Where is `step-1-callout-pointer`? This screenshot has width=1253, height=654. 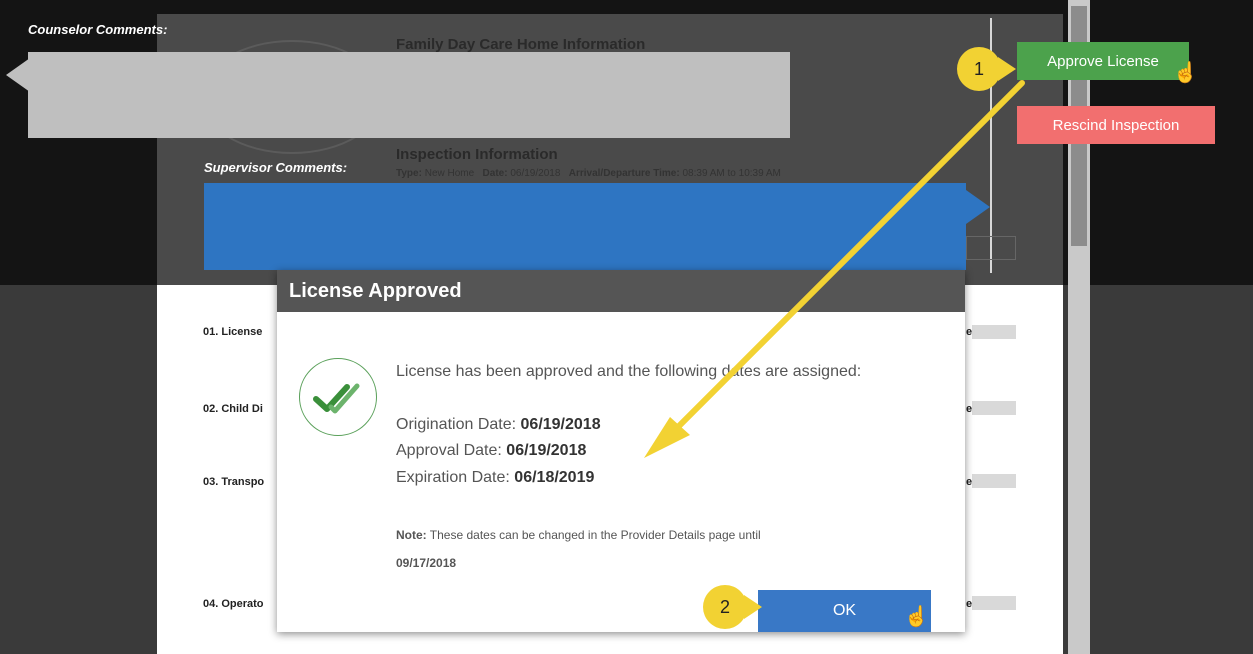
step-1-callout-pointer is located at coordinates (1007, 69).